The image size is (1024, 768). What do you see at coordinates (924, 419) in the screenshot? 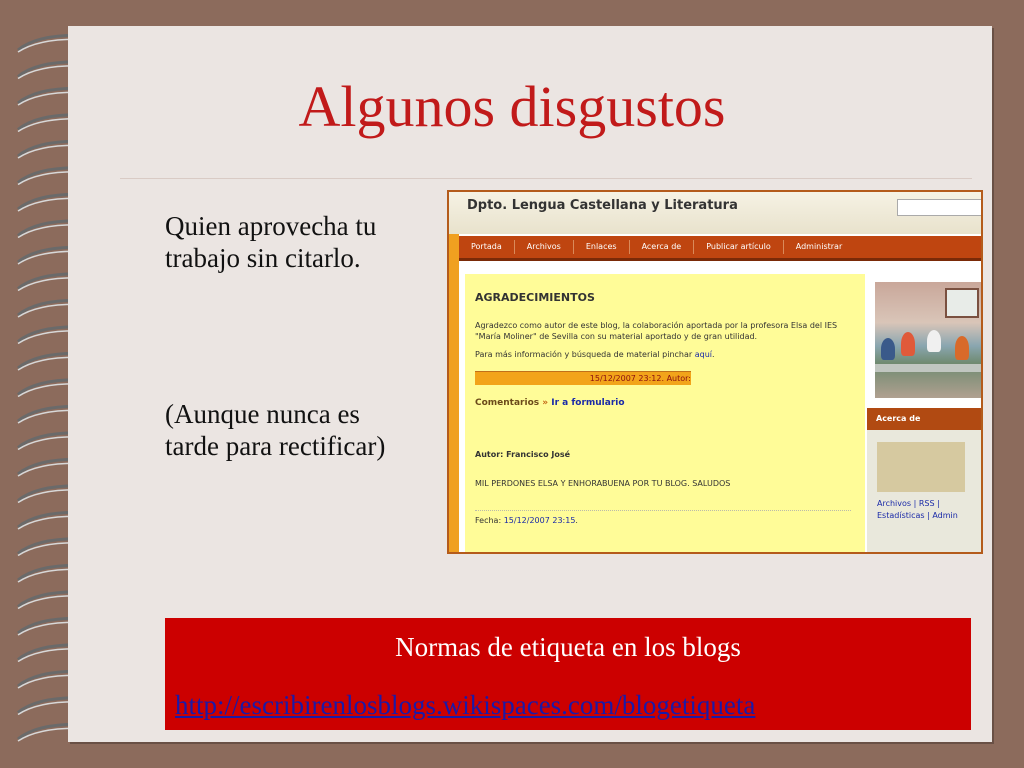
I see `about-heading: Acerca de` at bounding box center [924, 419].